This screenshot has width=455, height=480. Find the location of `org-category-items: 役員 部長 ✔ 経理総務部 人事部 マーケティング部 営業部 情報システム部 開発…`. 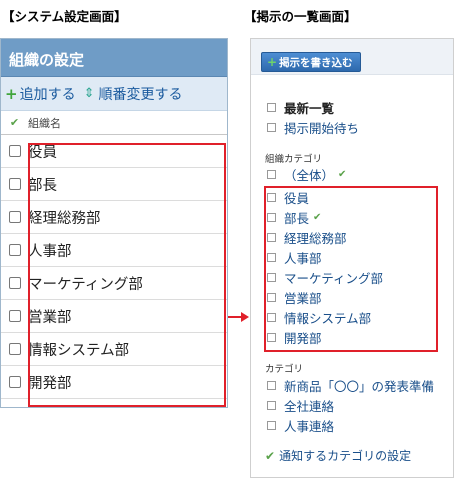

org-category-items: 役員 部長 ✔ 経理総務部 人事部 マーケティング部 営業部 情報システム部 開発… is located at coordinates (352, 267).